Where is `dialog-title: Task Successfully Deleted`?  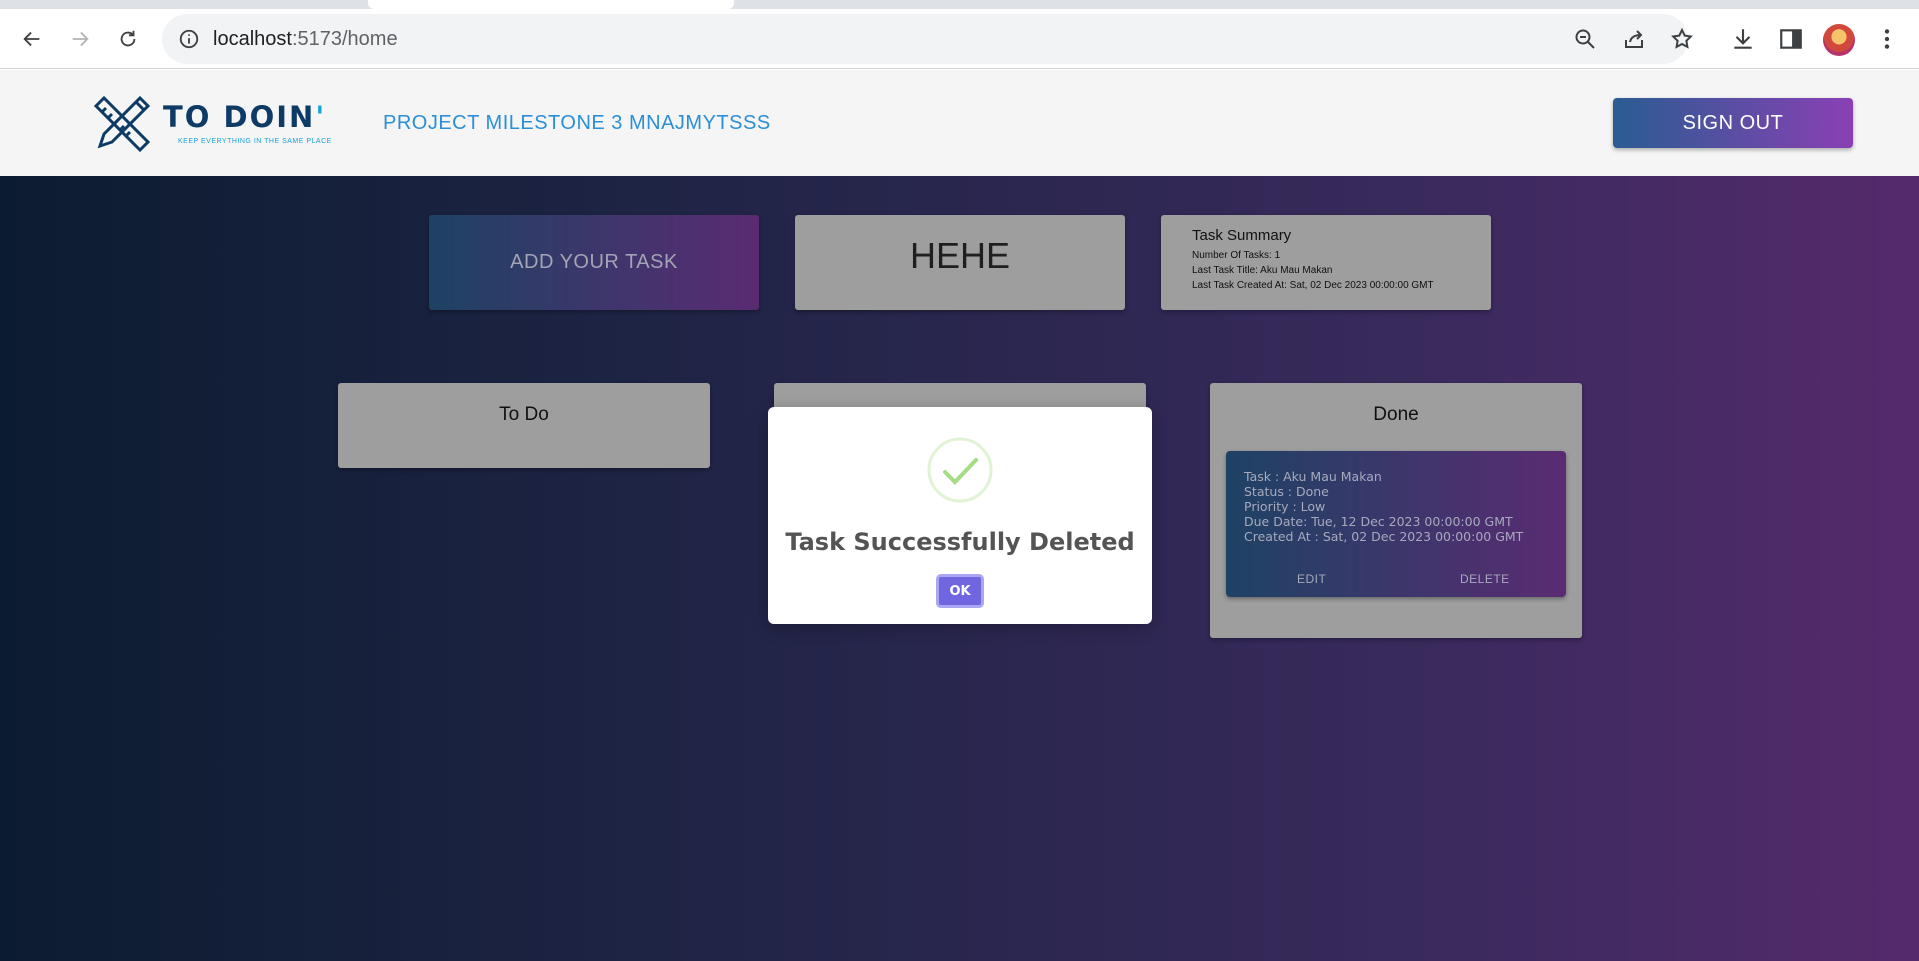
dialog-title: Task Successfully Deleted is located at coordinates (960, 542).